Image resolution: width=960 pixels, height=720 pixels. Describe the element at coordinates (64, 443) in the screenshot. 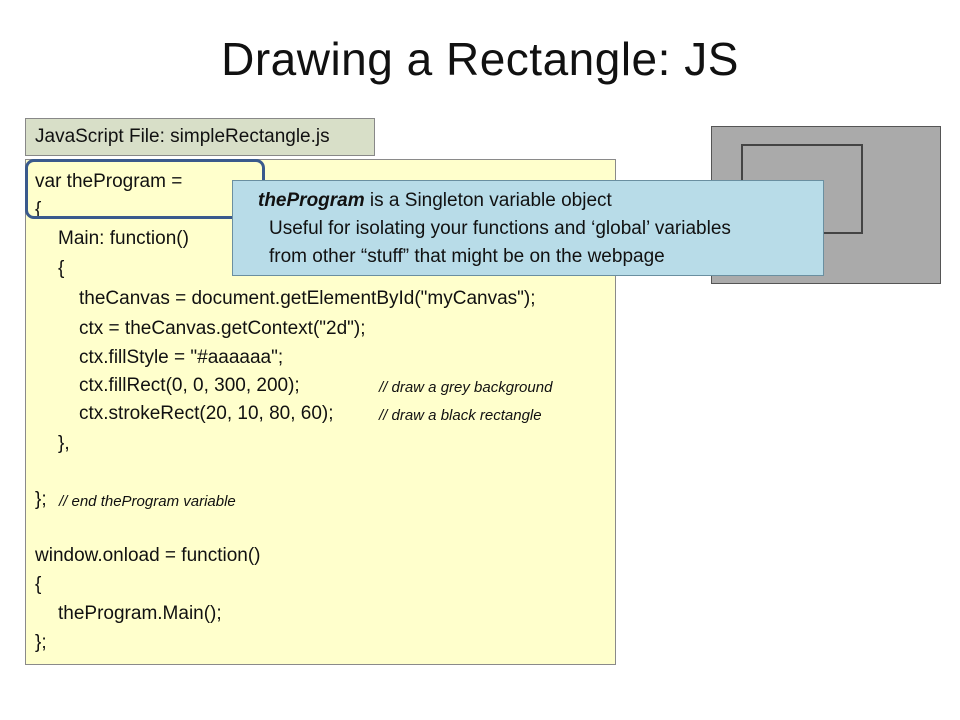

I see `code-line: },` at that location.